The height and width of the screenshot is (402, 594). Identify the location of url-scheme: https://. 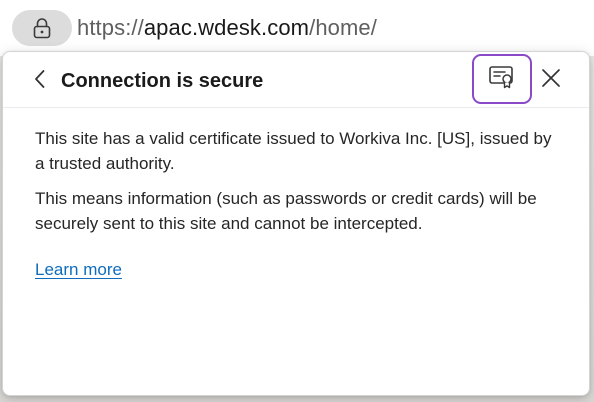
(110, 27).